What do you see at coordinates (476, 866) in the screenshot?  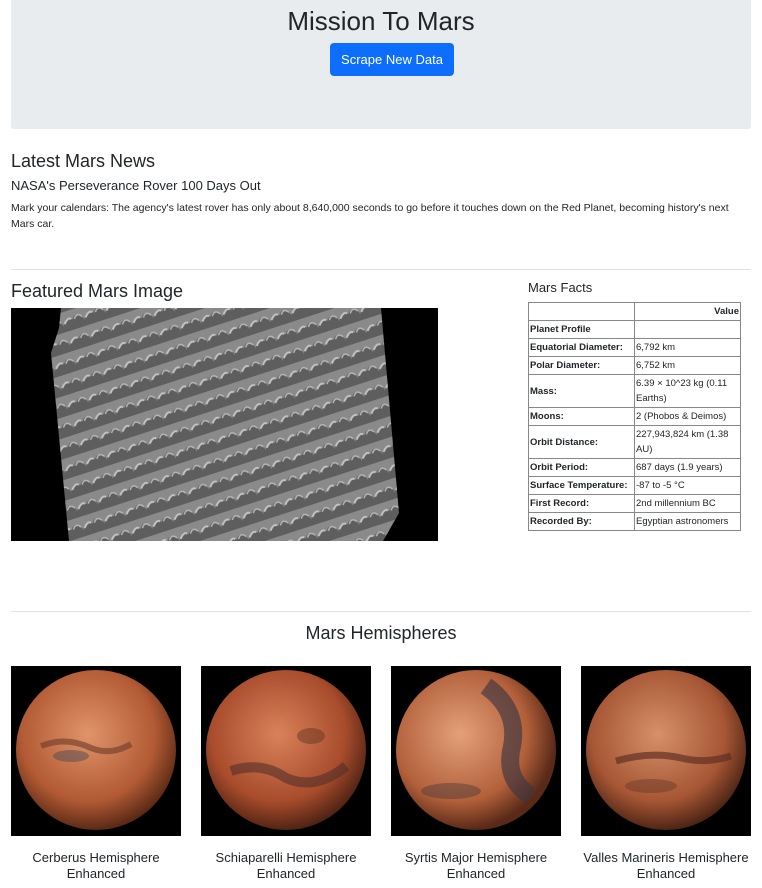 I see `hemisphere-title: Syrtis Major Hemisphere Enhanced` at bounding box center [476, 866].